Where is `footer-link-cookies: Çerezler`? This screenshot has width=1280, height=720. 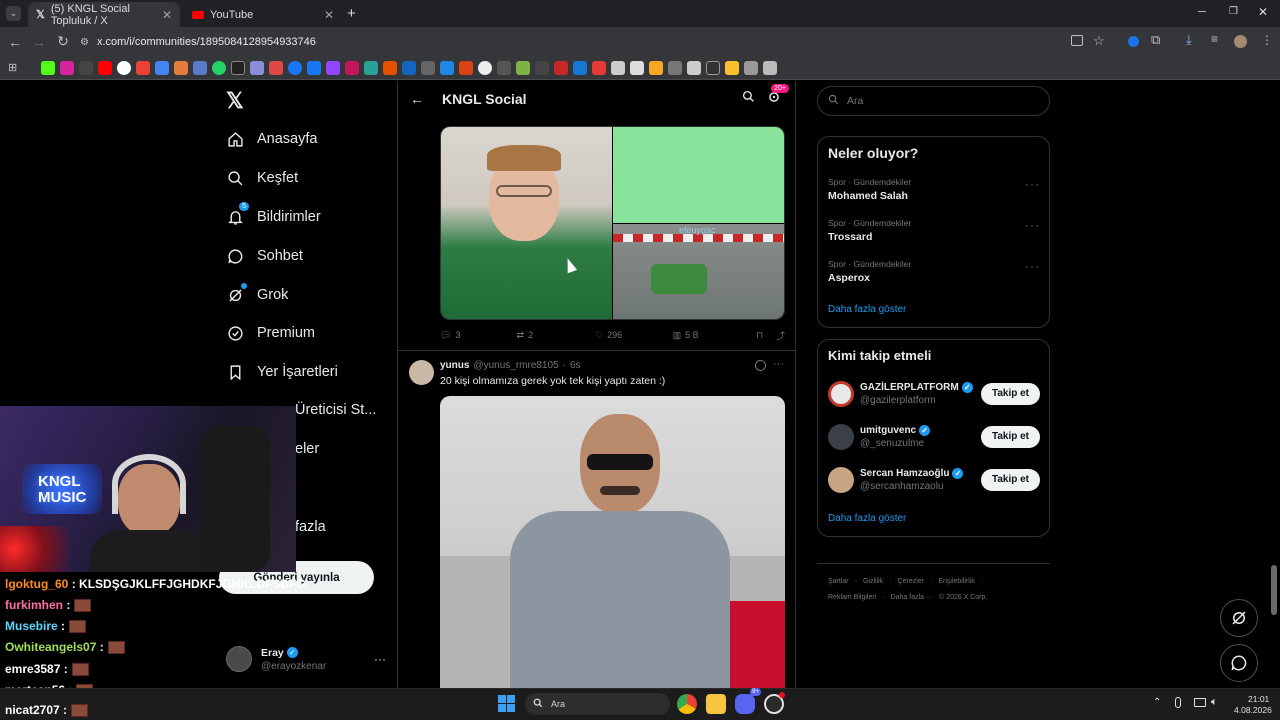
footer-link-cookies: Çerezler is located at coordinates (911, 581).